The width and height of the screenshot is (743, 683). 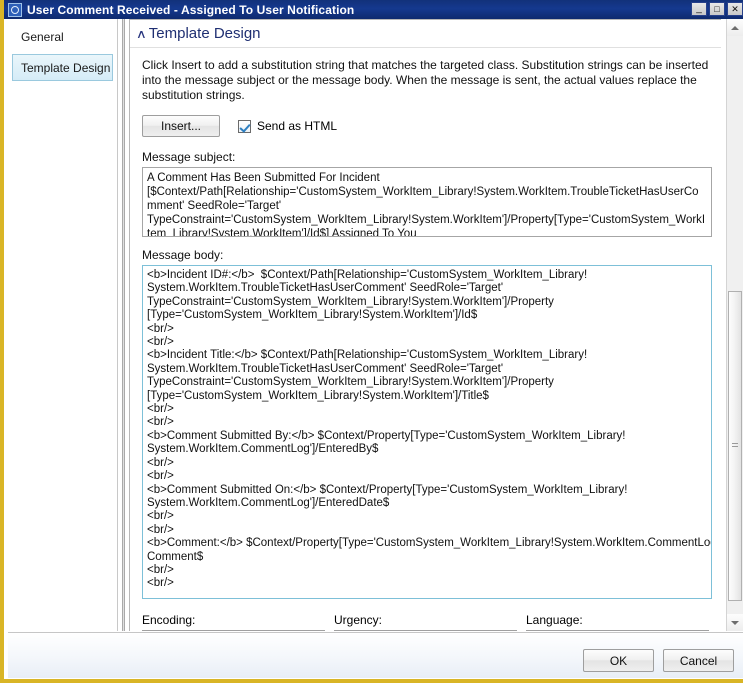 What do you see at coordinates (244, 126) in the screenshot?
I see `checkbox-checked-icon` at bounding box center [244, 126].